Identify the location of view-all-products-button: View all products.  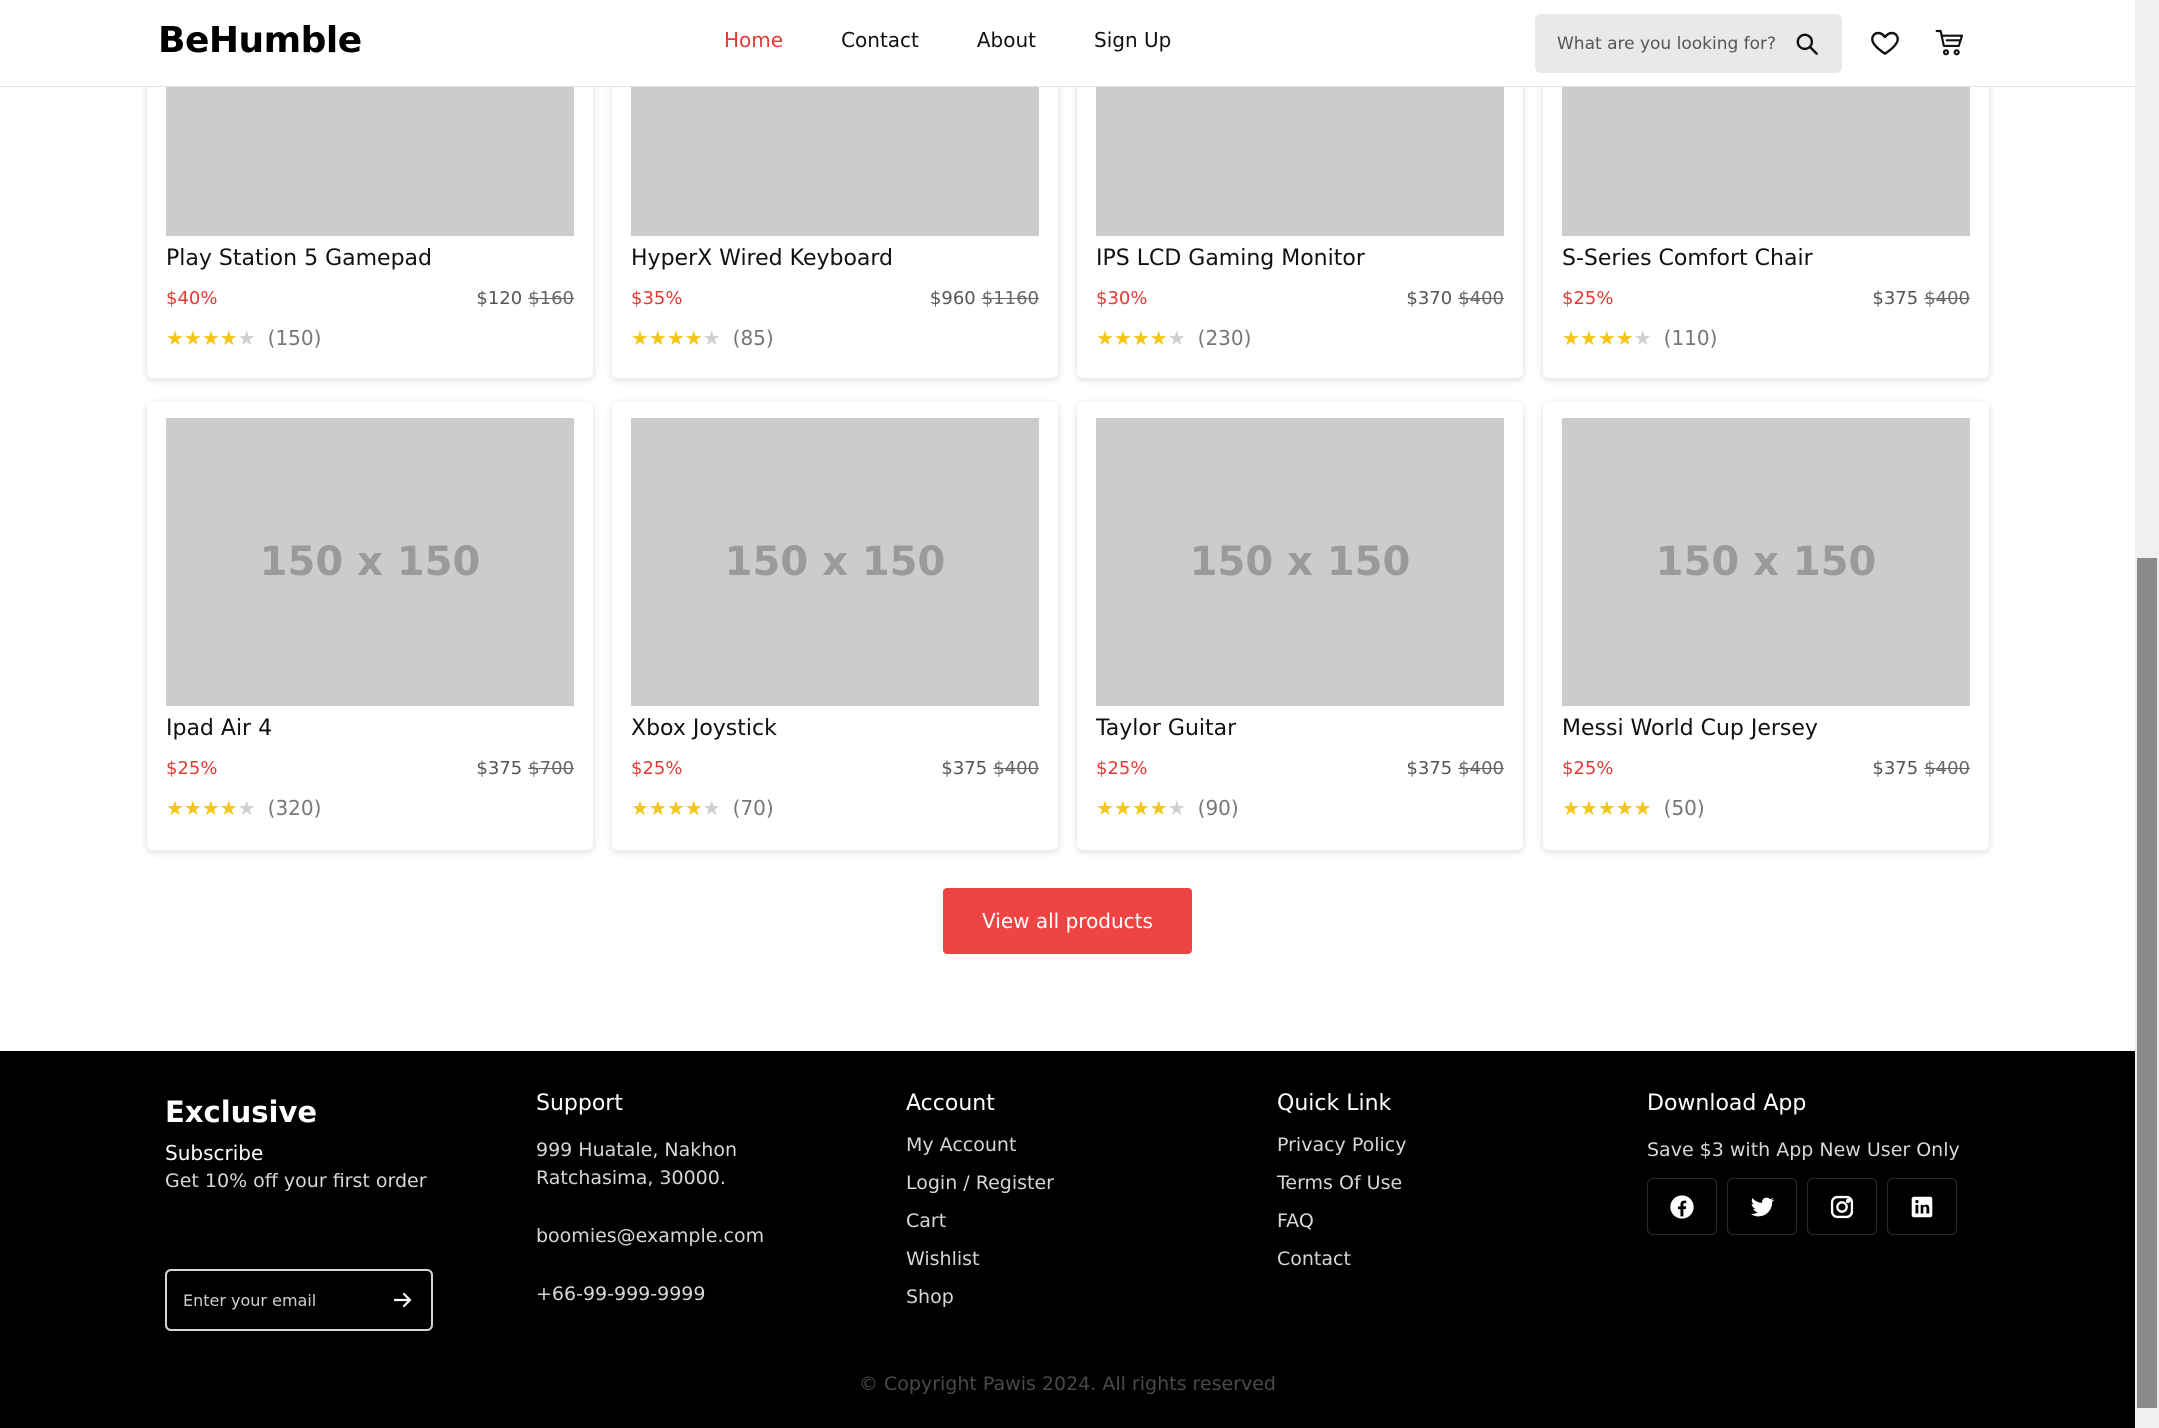
(1067, 921).